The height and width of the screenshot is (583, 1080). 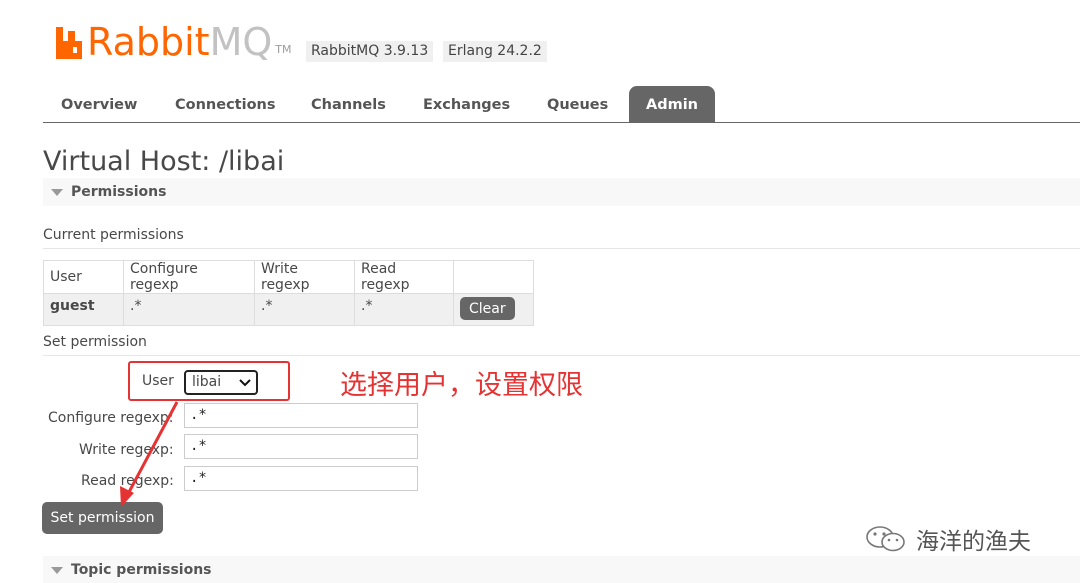 I want to click on configure-regexp-label: Configure regexp:, so click(x=111, y=418).